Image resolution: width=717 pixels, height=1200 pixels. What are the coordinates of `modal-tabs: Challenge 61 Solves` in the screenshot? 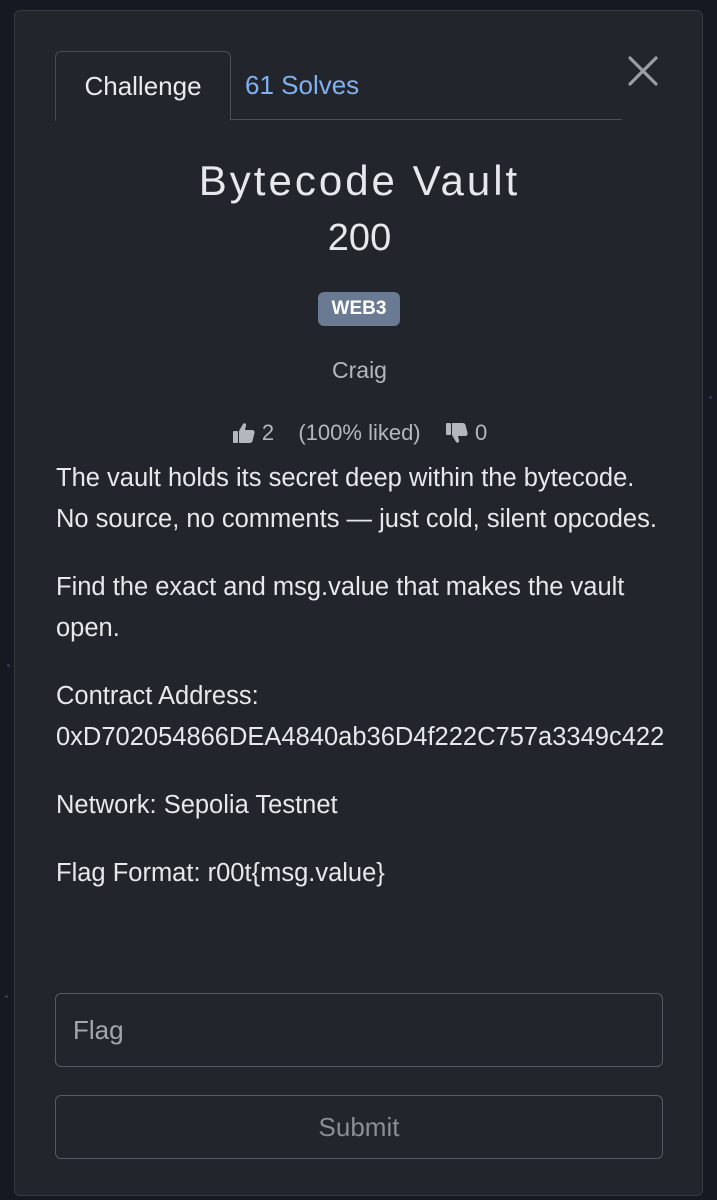 It's located at (338, 86).